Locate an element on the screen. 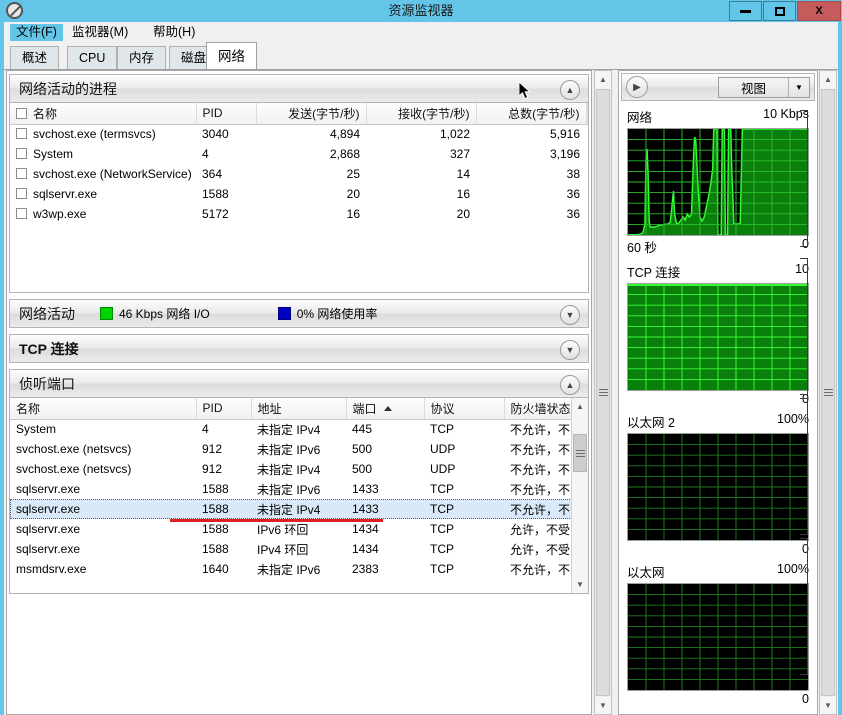 The height and width of the screenshot is (715, 842). column-header-firewall: 防火墙状态 is located at coordinates (539, 409).